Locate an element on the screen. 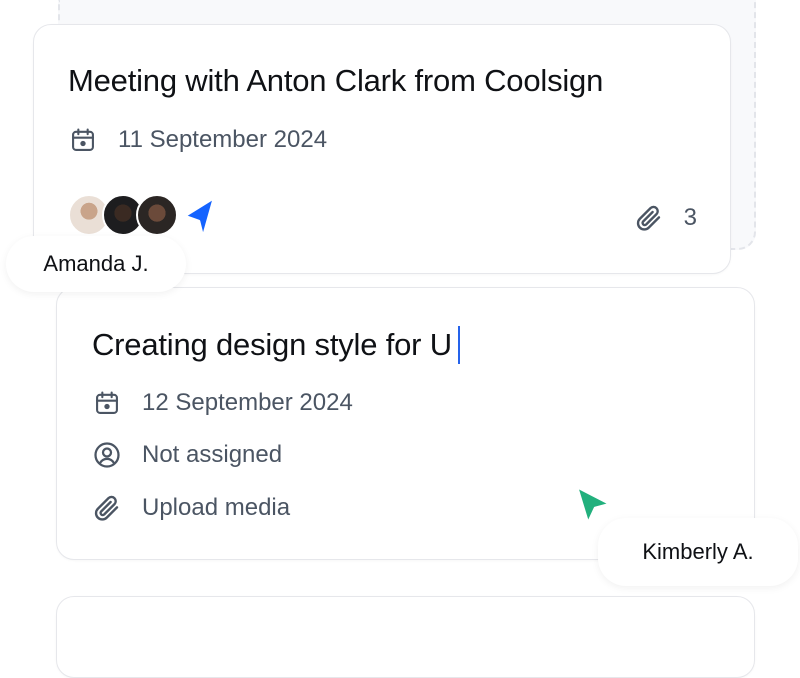  assignee-text: Not assigned is located at coordinates (212, 454).